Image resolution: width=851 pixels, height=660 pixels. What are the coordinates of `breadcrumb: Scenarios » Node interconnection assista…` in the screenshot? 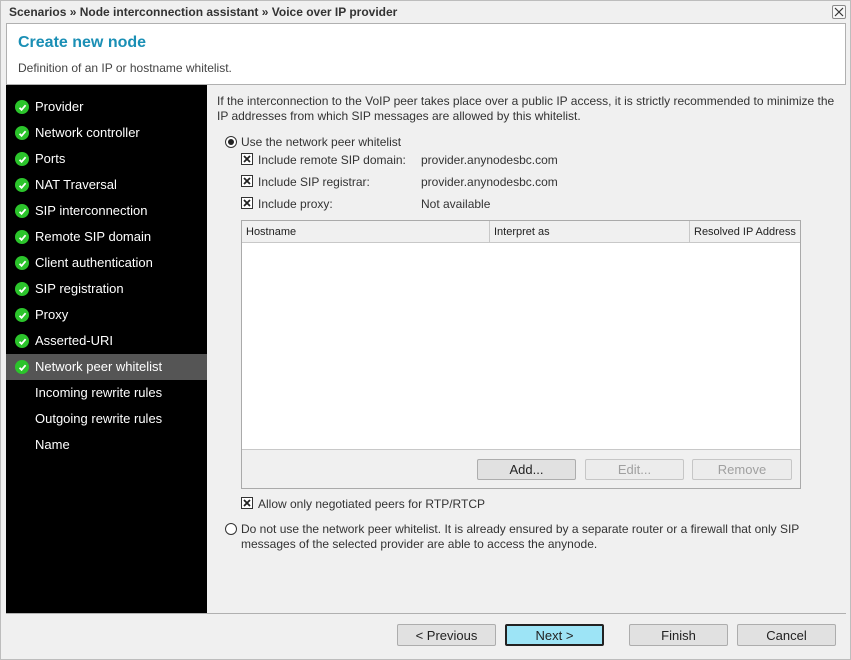 It's located at (203, 12).